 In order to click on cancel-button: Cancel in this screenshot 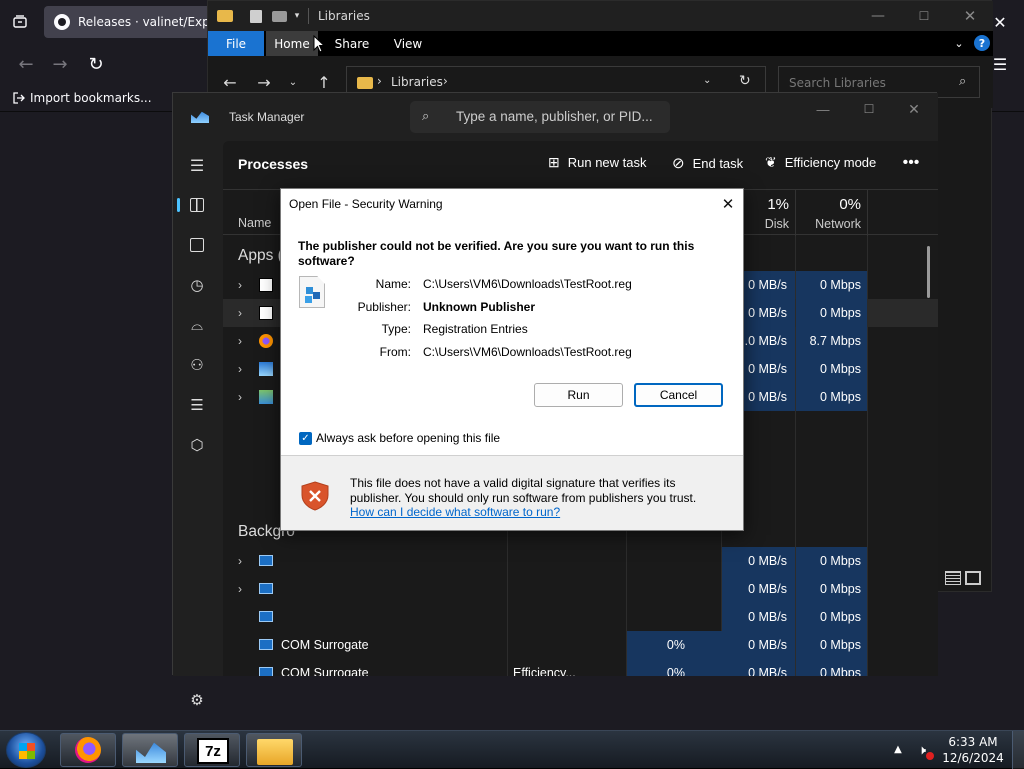, I will do `click(678, 395)`.